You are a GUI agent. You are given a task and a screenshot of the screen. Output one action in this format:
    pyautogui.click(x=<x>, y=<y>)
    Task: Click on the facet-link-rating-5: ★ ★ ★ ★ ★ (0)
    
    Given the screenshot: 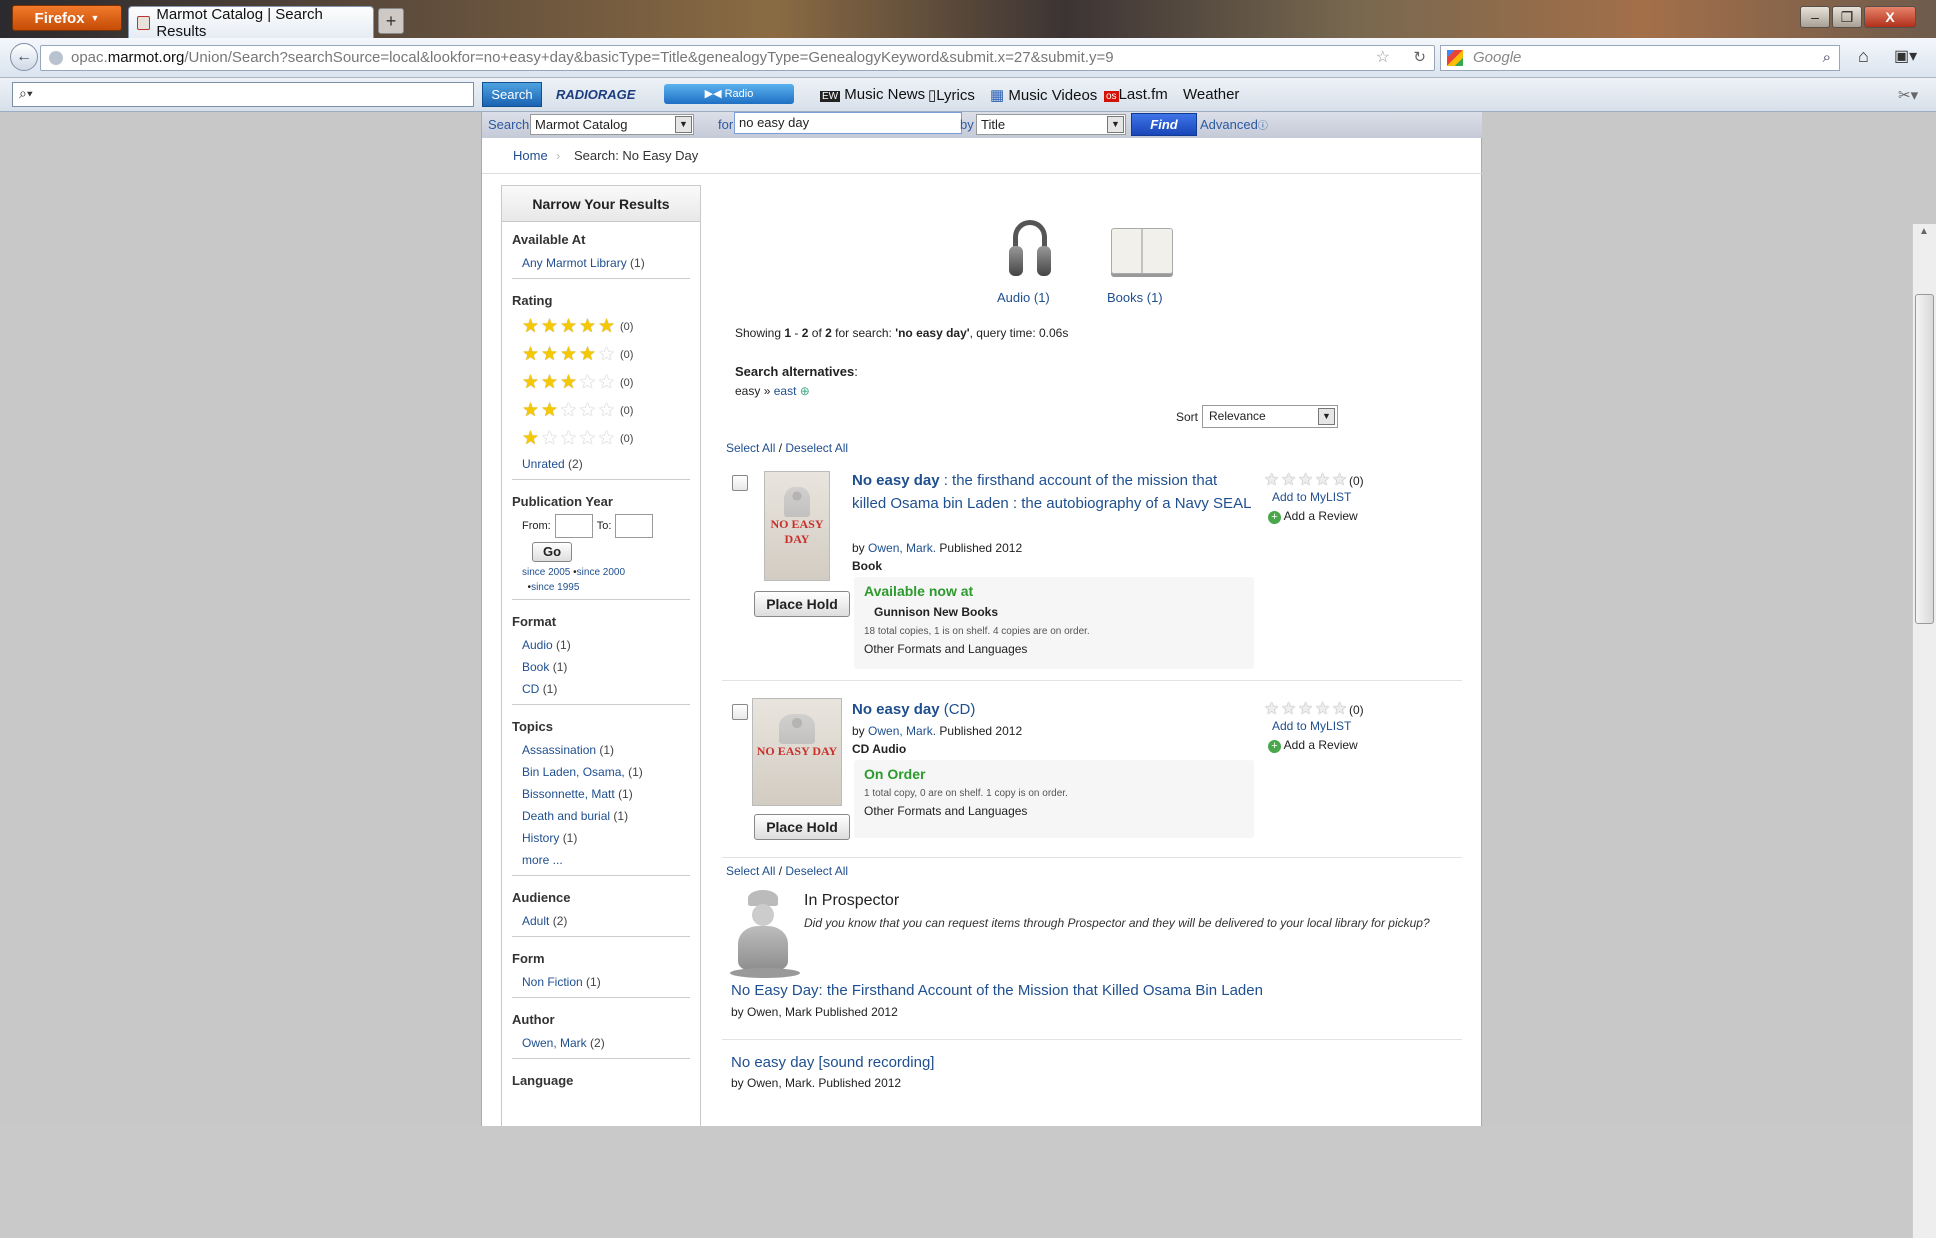 What is the action you would take?
    pyautogui.click(x=601, y=327)
    